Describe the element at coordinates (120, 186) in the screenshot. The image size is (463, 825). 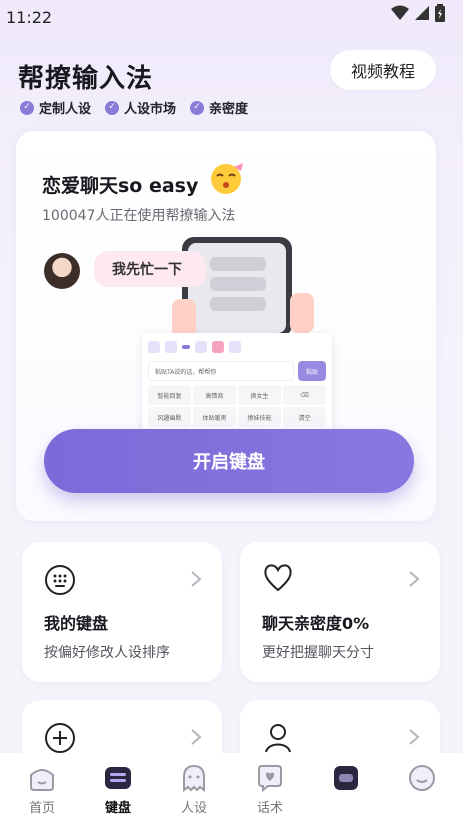
I see `hero-title: 恋爱聊天so easy` at that location.